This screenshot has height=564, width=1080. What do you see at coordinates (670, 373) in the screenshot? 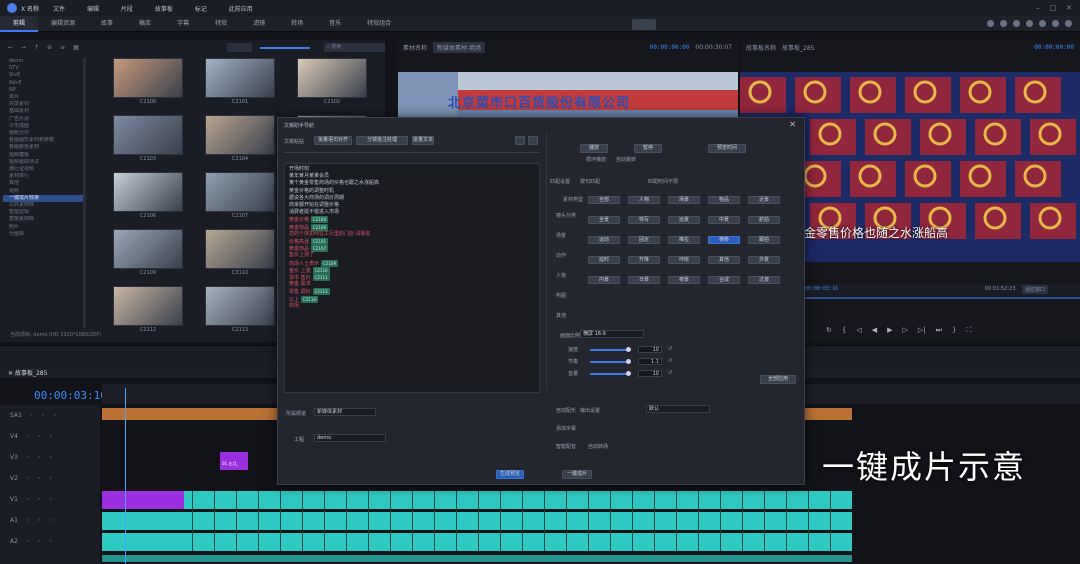
I see `reset-icon: ↺` at bounding box center [670, 373].